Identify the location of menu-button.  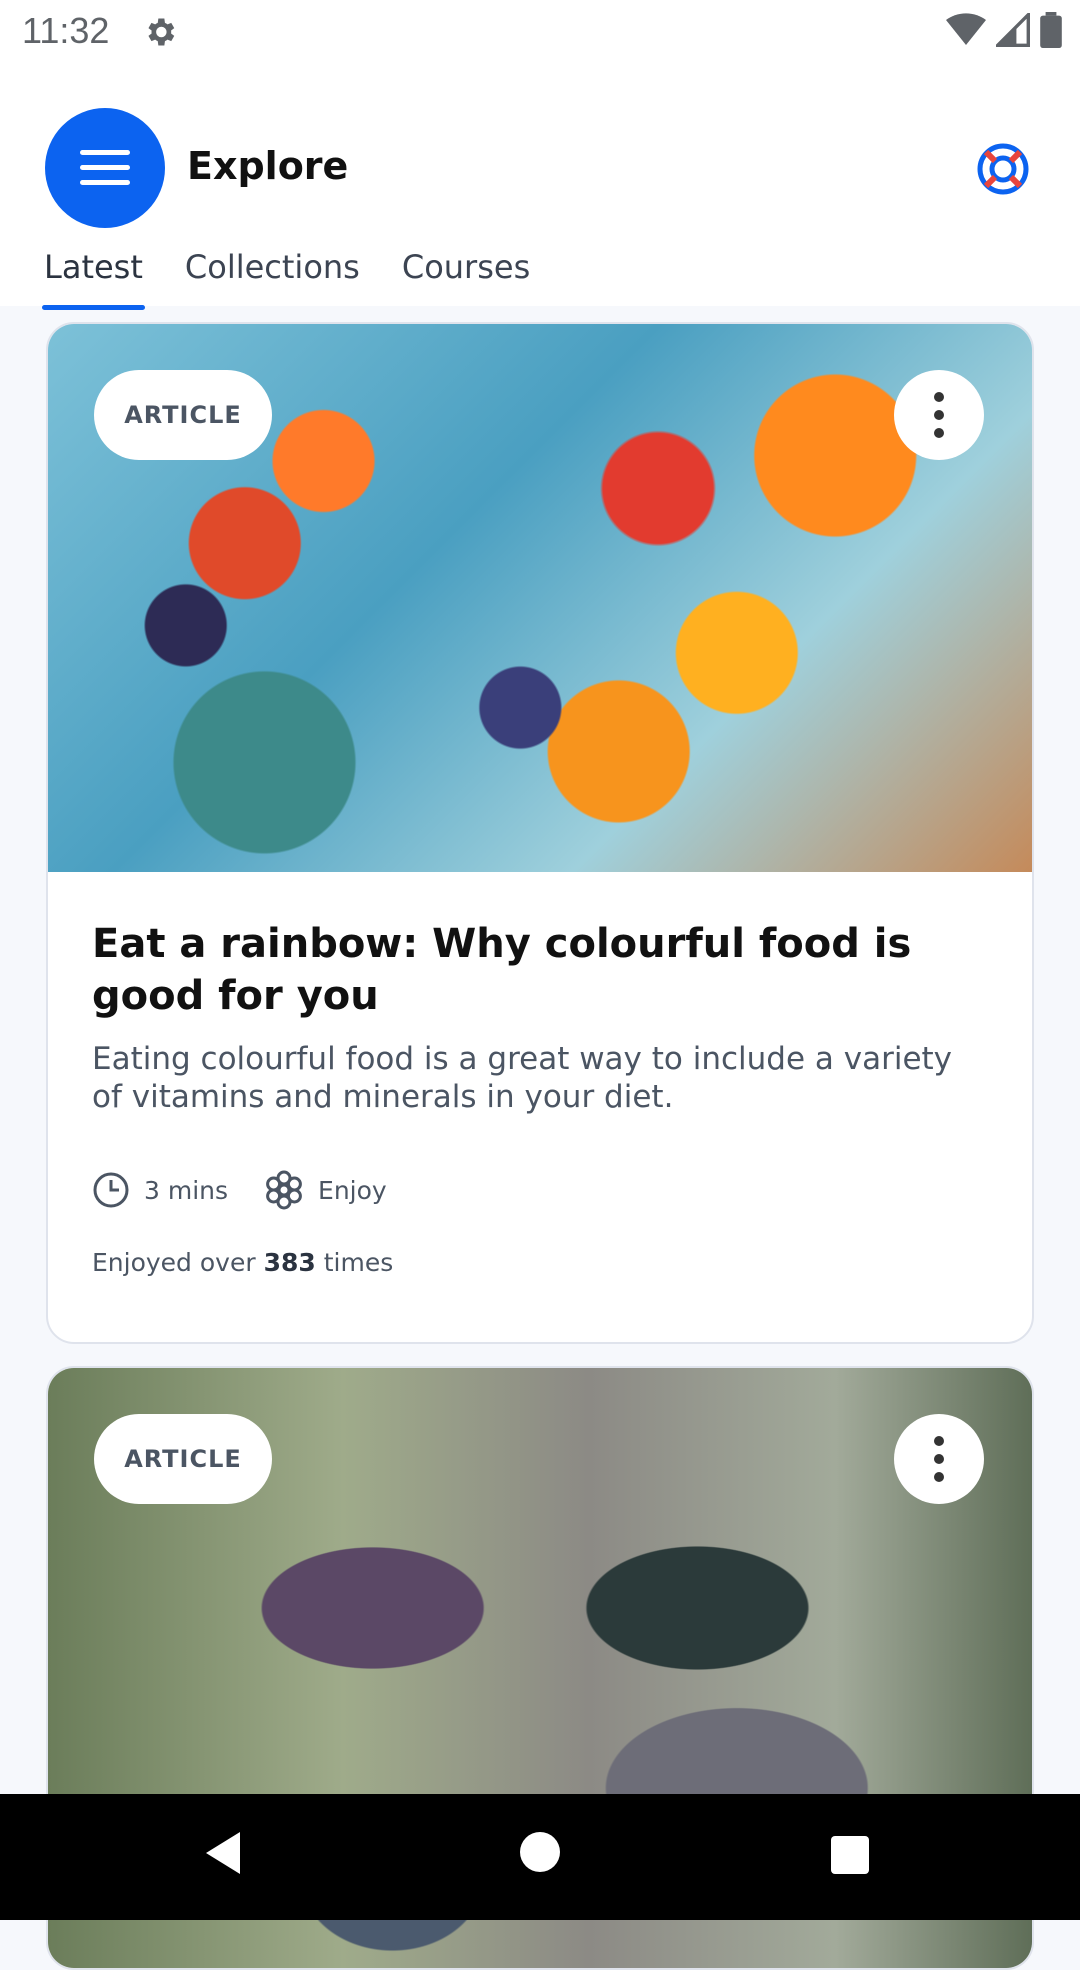
(105, 168).